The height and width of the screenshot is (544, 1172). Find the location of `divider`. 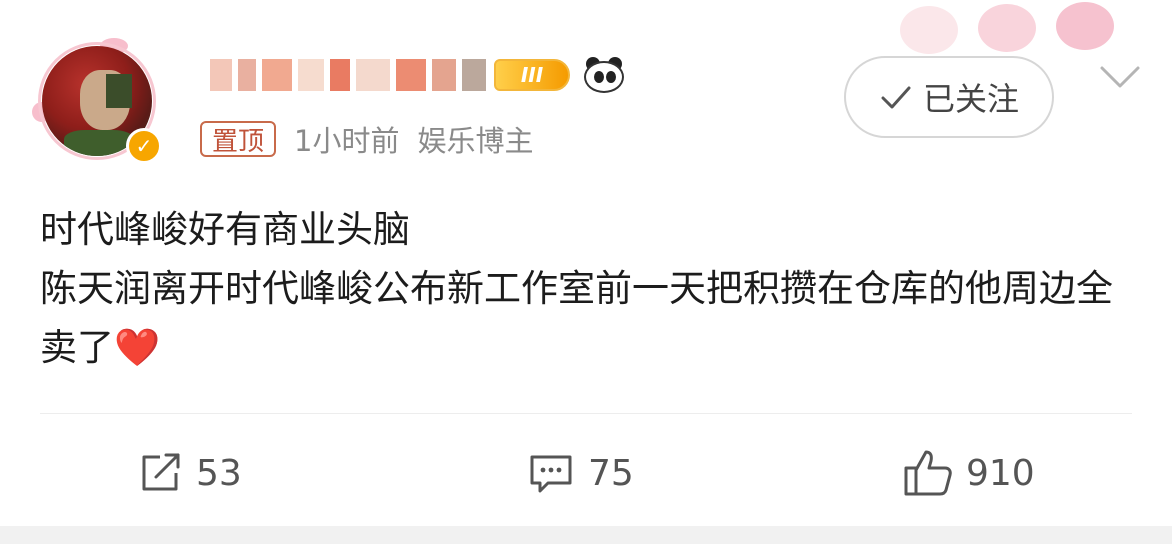

divider is located at coordinates (586, 413).